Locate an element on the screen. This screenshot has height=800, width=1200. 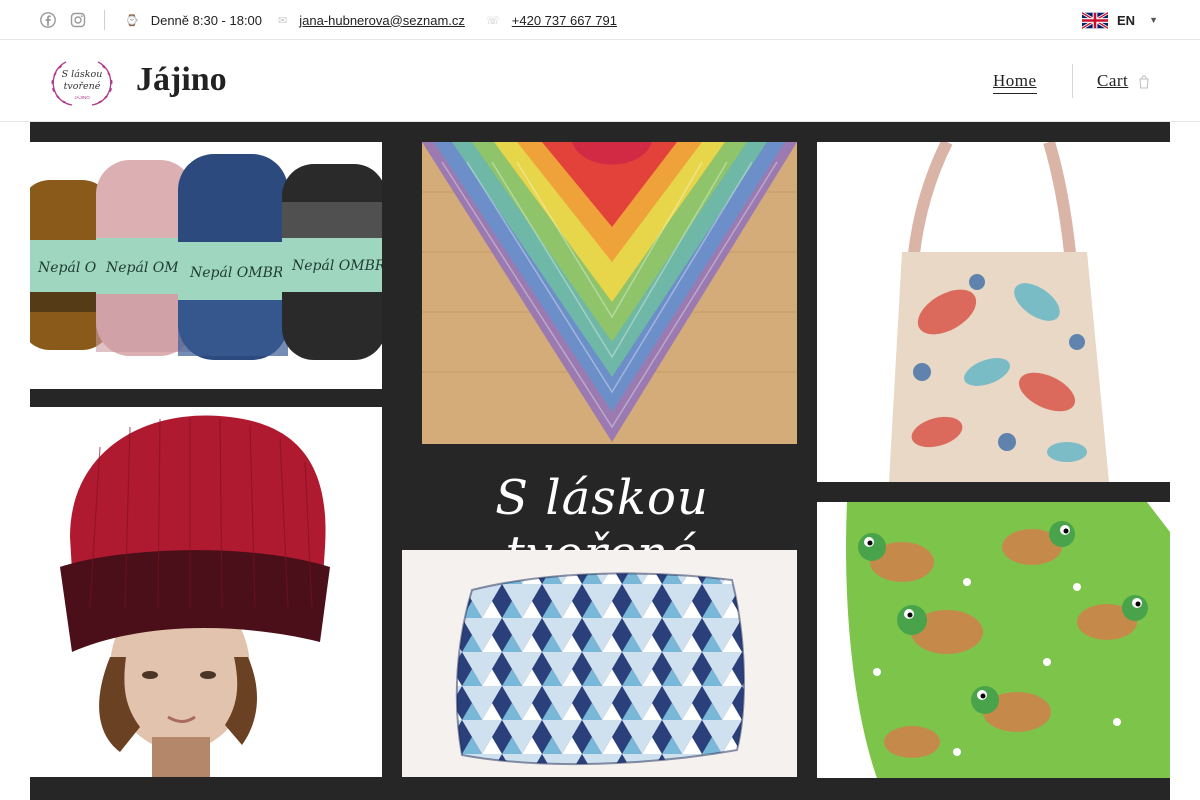
nav-cart: Cart is located at coordinates (1112, 81).